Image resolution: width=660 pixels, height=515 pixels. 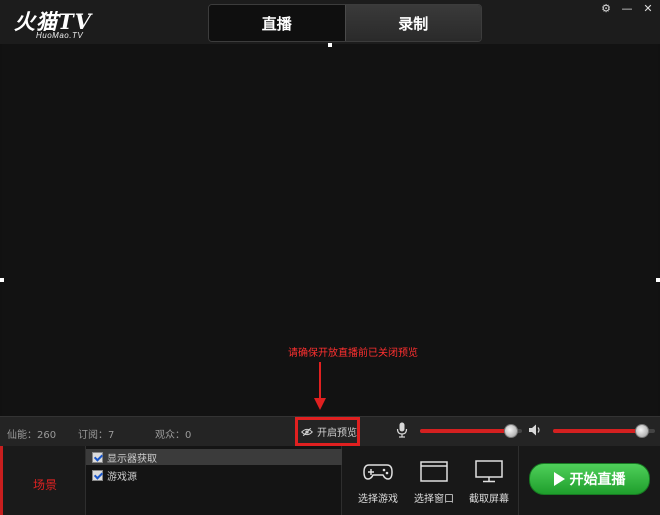 I want to click on mic-volume-slider, so click(x=471, y=431).